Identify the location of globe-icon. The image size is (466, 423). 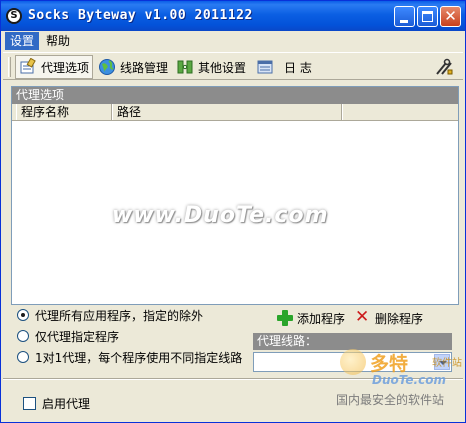
(107, 67).